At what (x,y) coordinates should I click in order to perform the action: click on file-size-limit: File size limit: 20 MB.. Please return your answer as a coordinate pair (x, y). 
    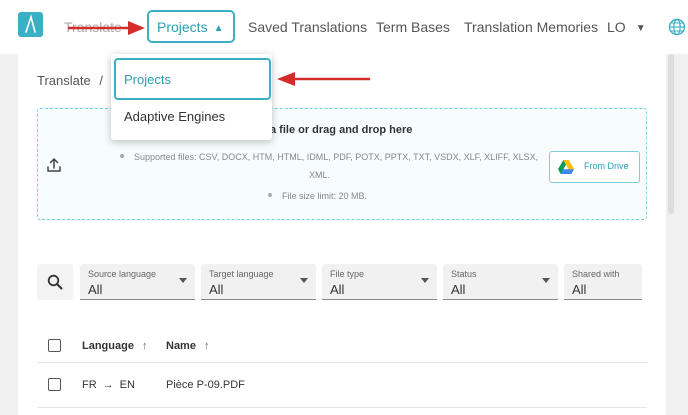
    Looking at the image, I should click on (317, 196).